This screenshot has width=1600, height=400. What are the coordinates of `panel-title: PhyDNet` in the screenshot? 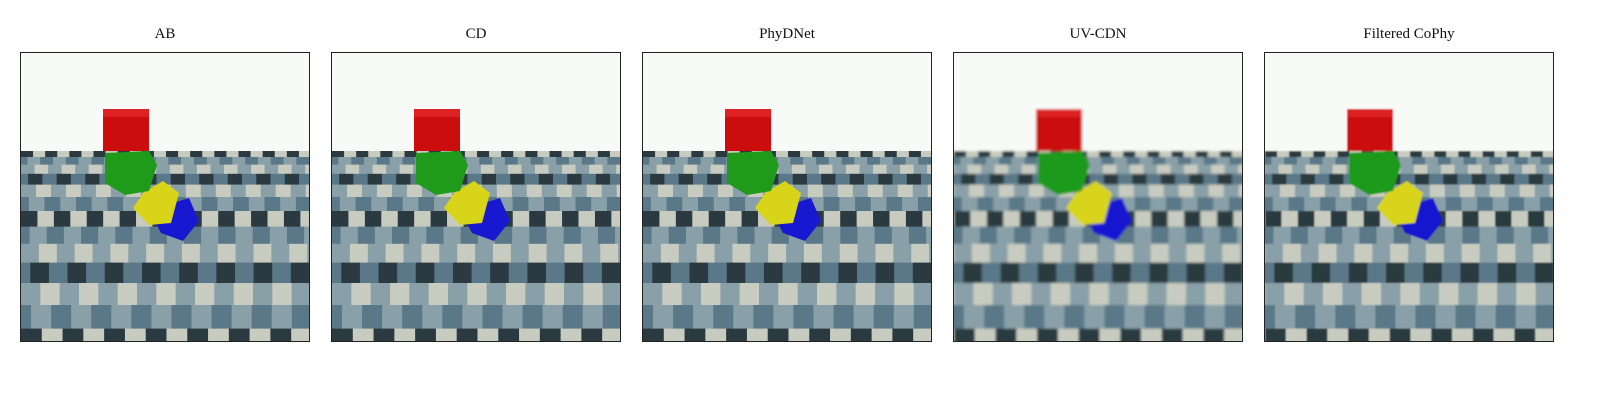 It's located at (787, 34).